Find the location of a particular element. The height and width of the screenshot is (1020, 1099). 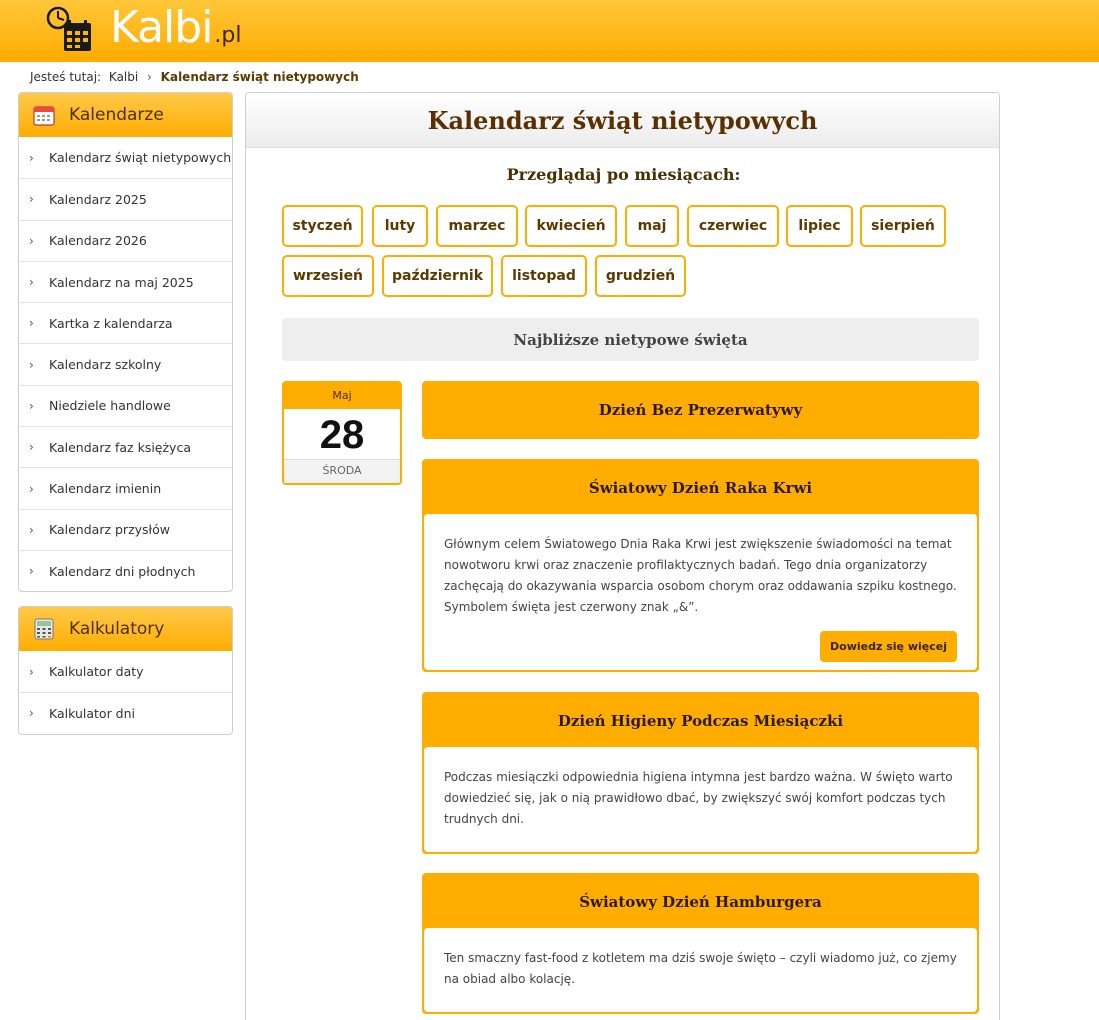

date-tile: Maj 28 ŚRODA is located at coordinates (342, 433).